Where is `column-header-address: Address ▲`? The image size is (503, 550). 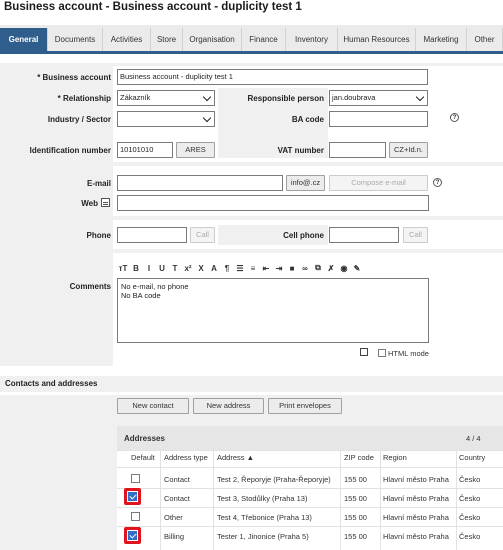
column-header-address: Address ▲ is located at coordinates (235, 457).